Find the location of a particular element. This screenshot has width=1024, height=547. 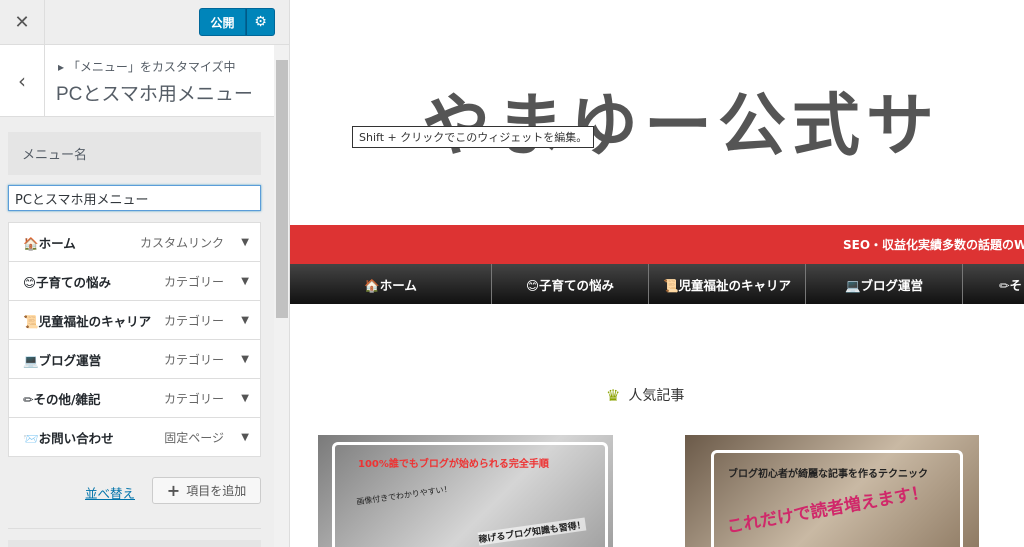

card-headline: 100%誰でもブログが始められる完全手順 is located at coordinates (453, 464).